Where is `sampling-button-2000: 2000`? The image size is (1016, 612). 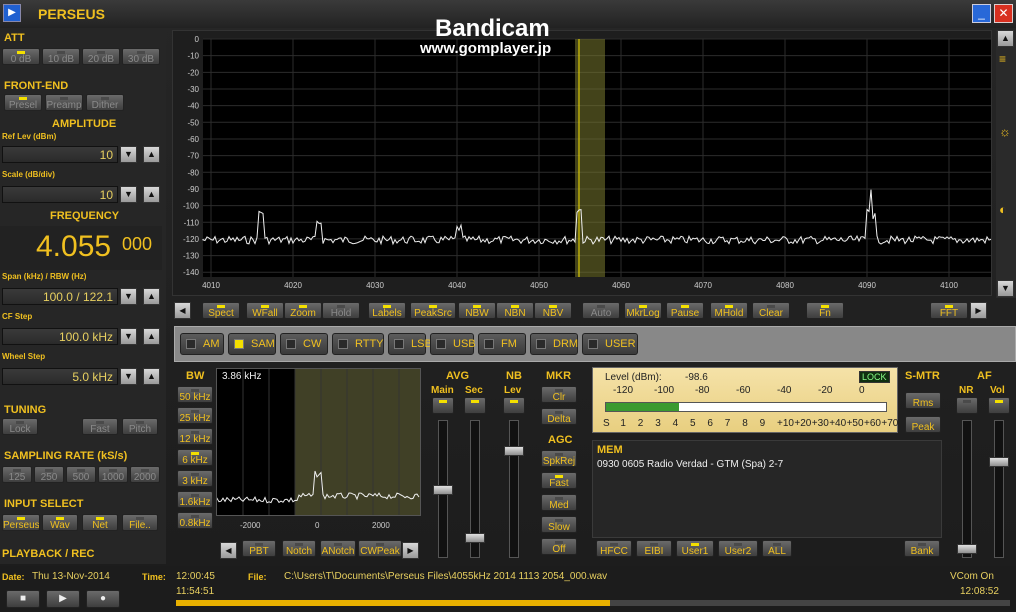
sampling-button-2000: 2000 is located at coordinates (145, 474).